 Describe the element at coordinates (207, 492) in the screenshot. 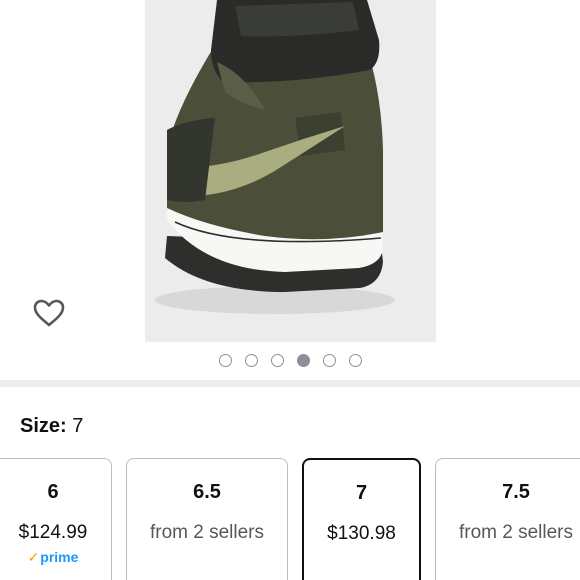

I see `size-option-size: 6.5` at that location.